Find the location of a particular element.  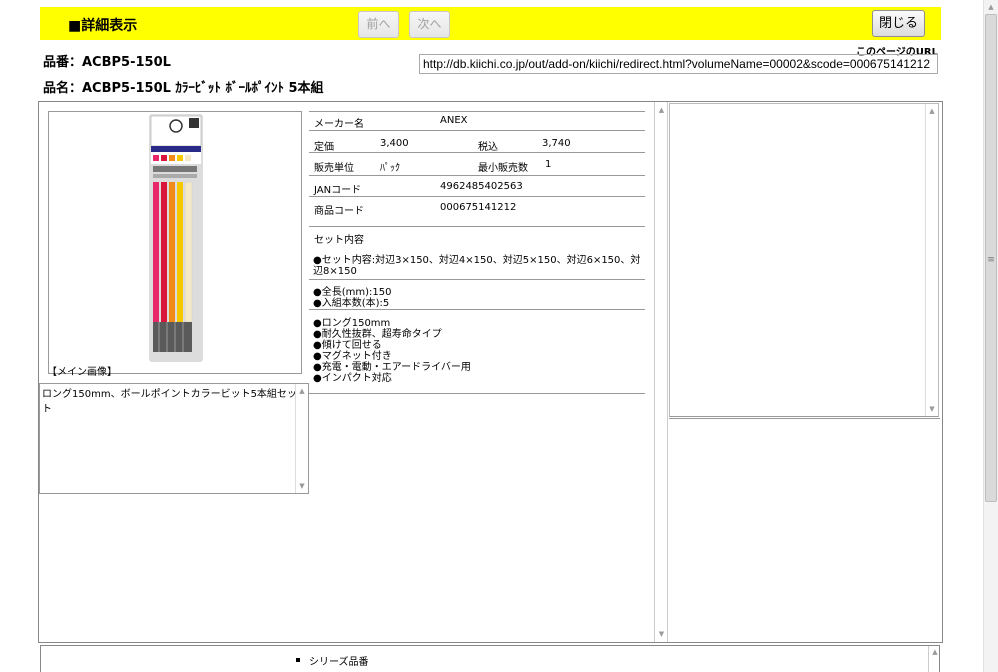

main-image-caption: 【メイン画像】 is located at coordinates (82, 372).